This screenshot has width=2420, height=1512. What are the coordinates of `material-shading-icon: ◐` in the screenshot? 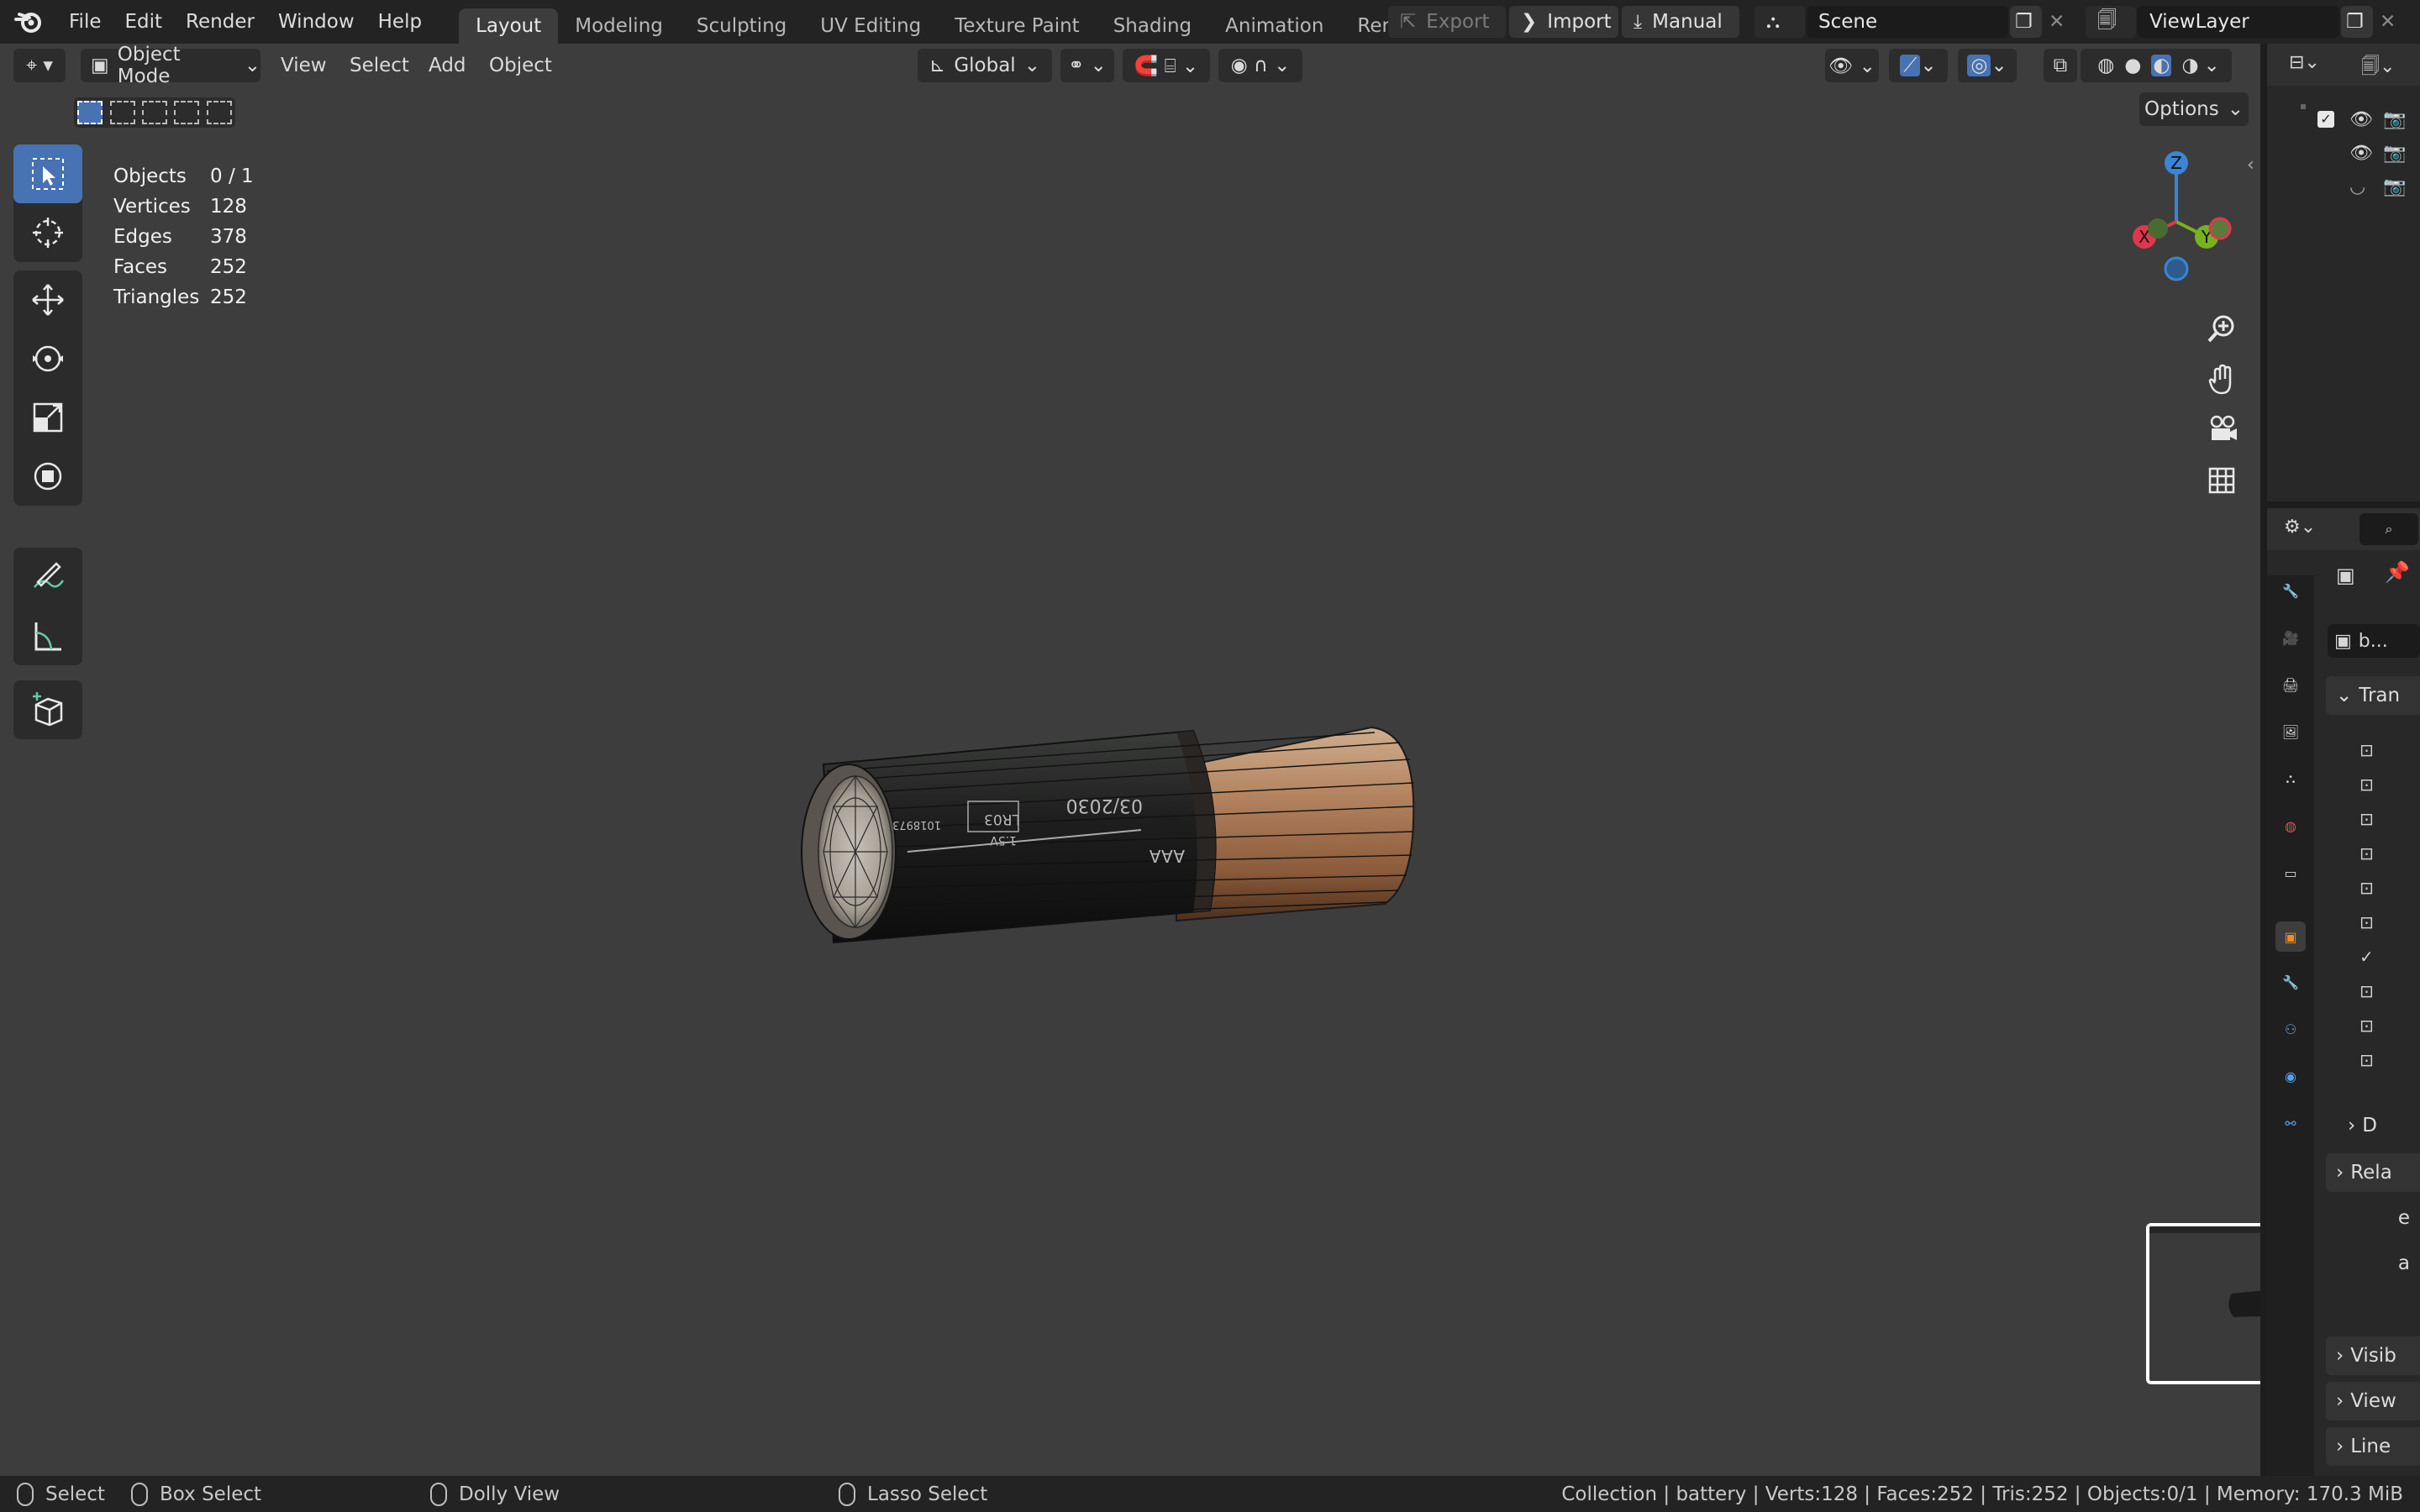 It's located at (2161, 65).